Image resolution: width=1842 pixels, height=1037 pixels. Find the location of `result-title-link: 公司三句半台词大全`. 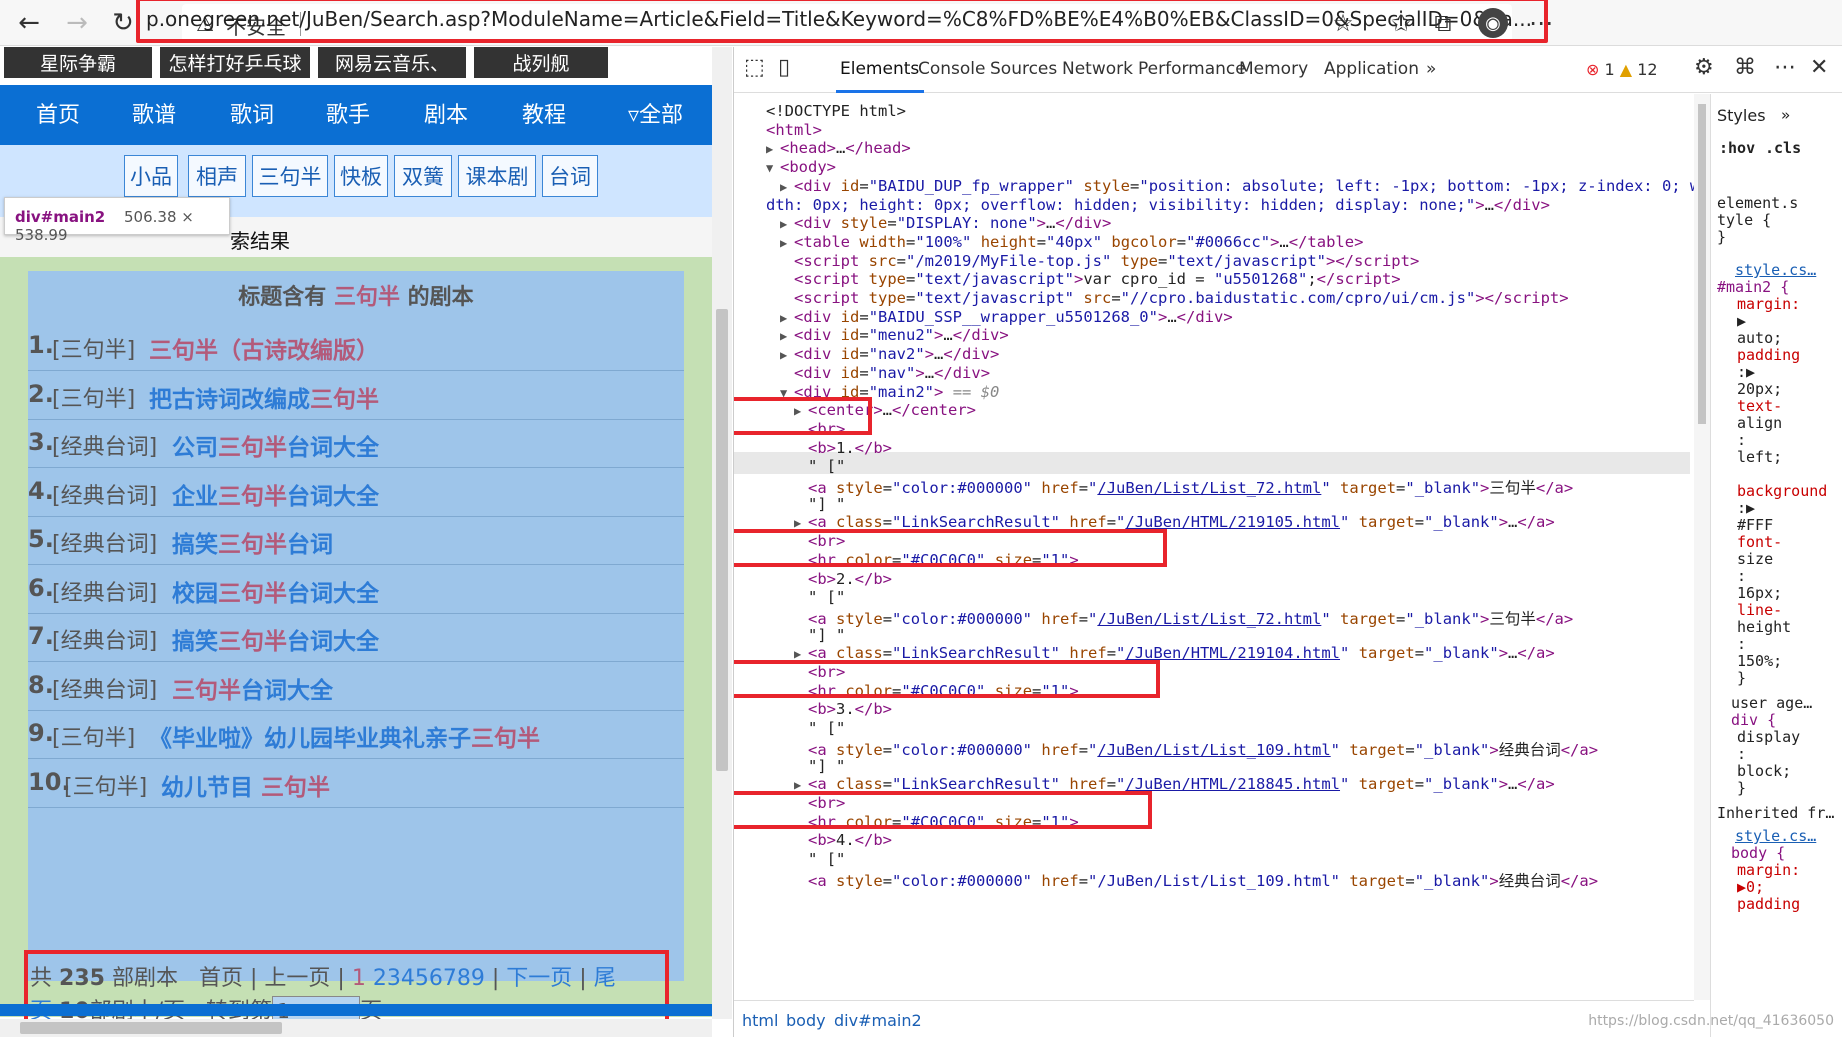

result-title-link: 公司三句半台词大全 is located at coordinates (275, 445).